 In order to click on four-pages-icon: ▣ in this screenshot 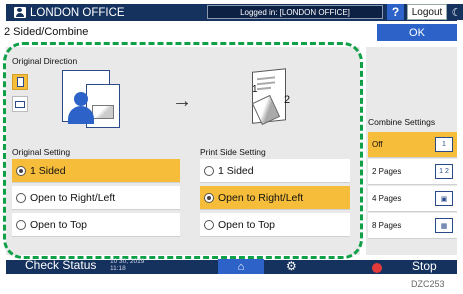, I will do `click(444, 198)`.